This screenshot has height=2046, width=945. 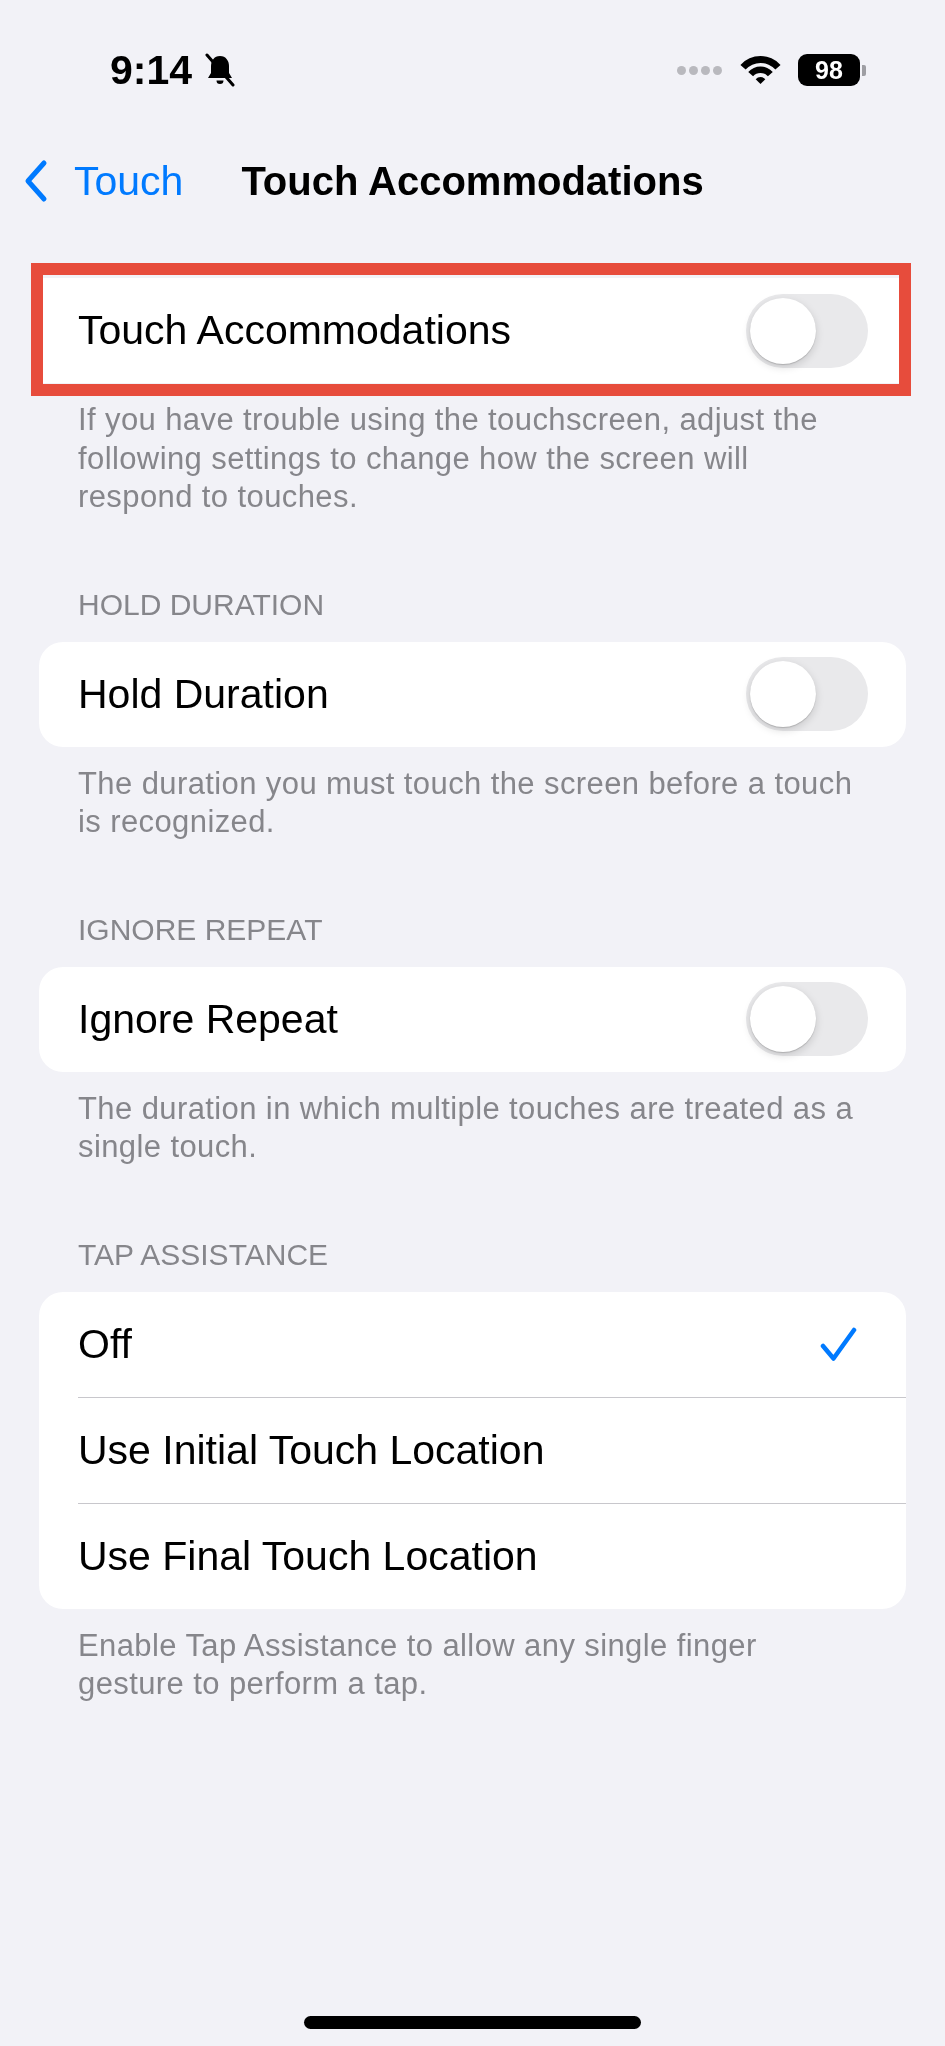 What do you see at coordinates (35, 181) in the screenshot?
I see `chevron-left-icon` at bounding box center [35, 181].